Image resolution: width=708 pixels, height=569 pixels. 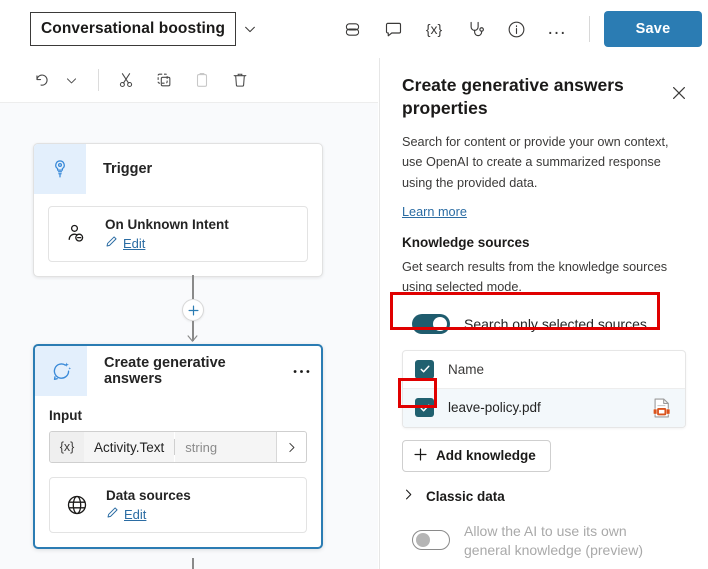 I want to click on generative-answers-sparkle-icon, so click(x=61, y=371).